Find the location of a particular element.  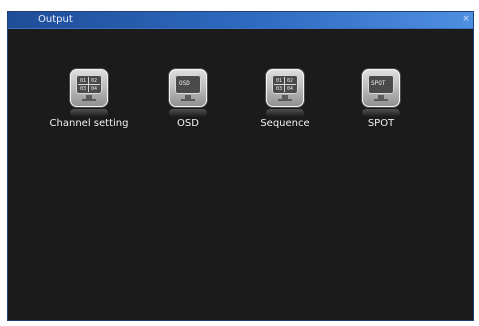

menu-item-label: SPOT is located at coordinates (381, 123).